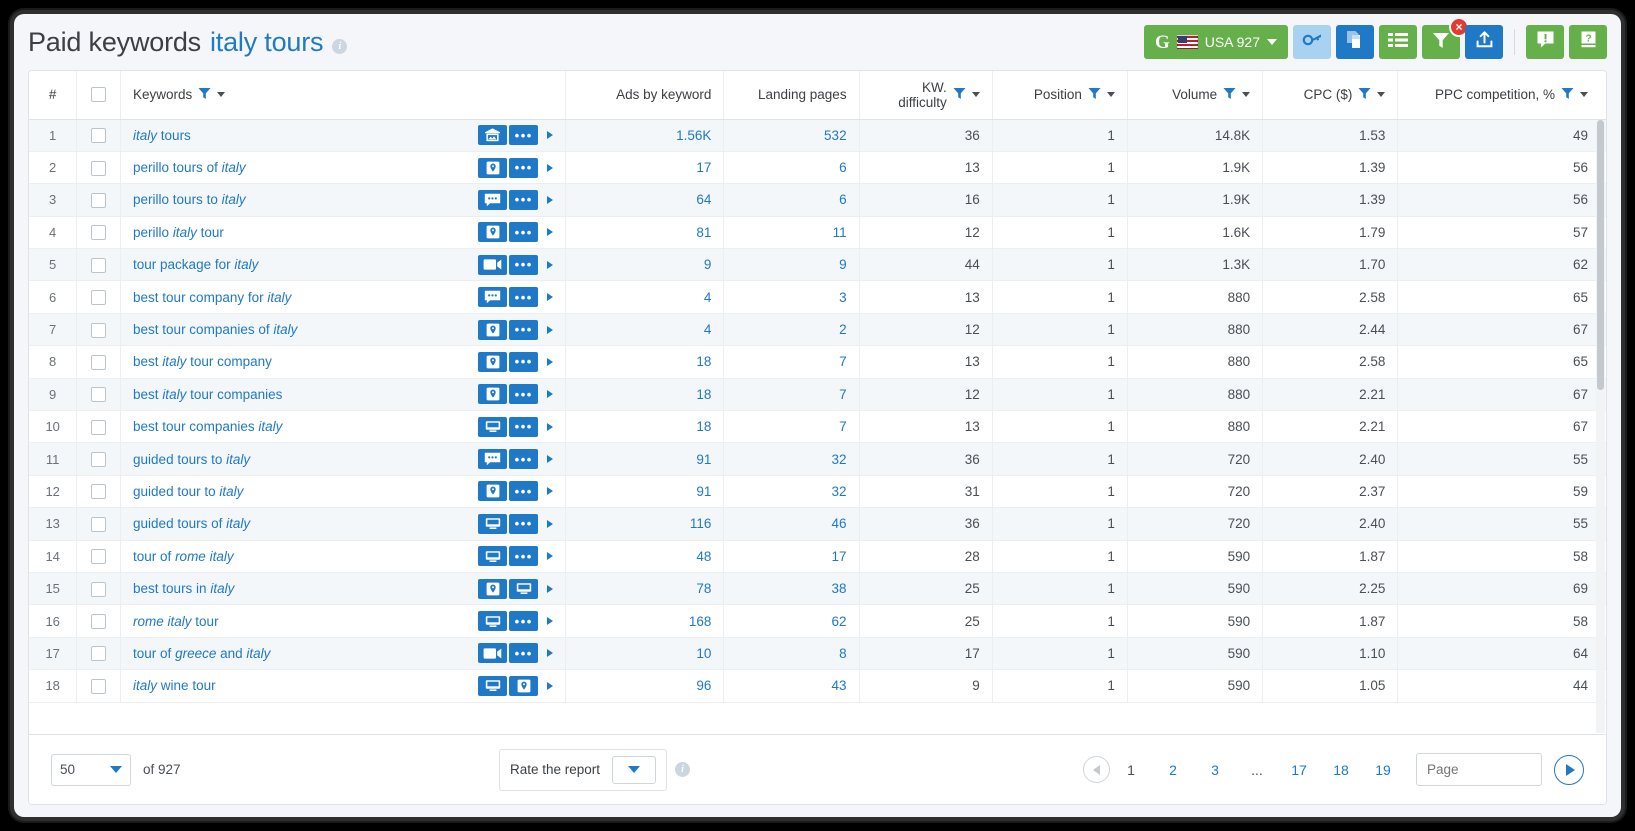  I want to click on video-icon-button, so click(493, 653).